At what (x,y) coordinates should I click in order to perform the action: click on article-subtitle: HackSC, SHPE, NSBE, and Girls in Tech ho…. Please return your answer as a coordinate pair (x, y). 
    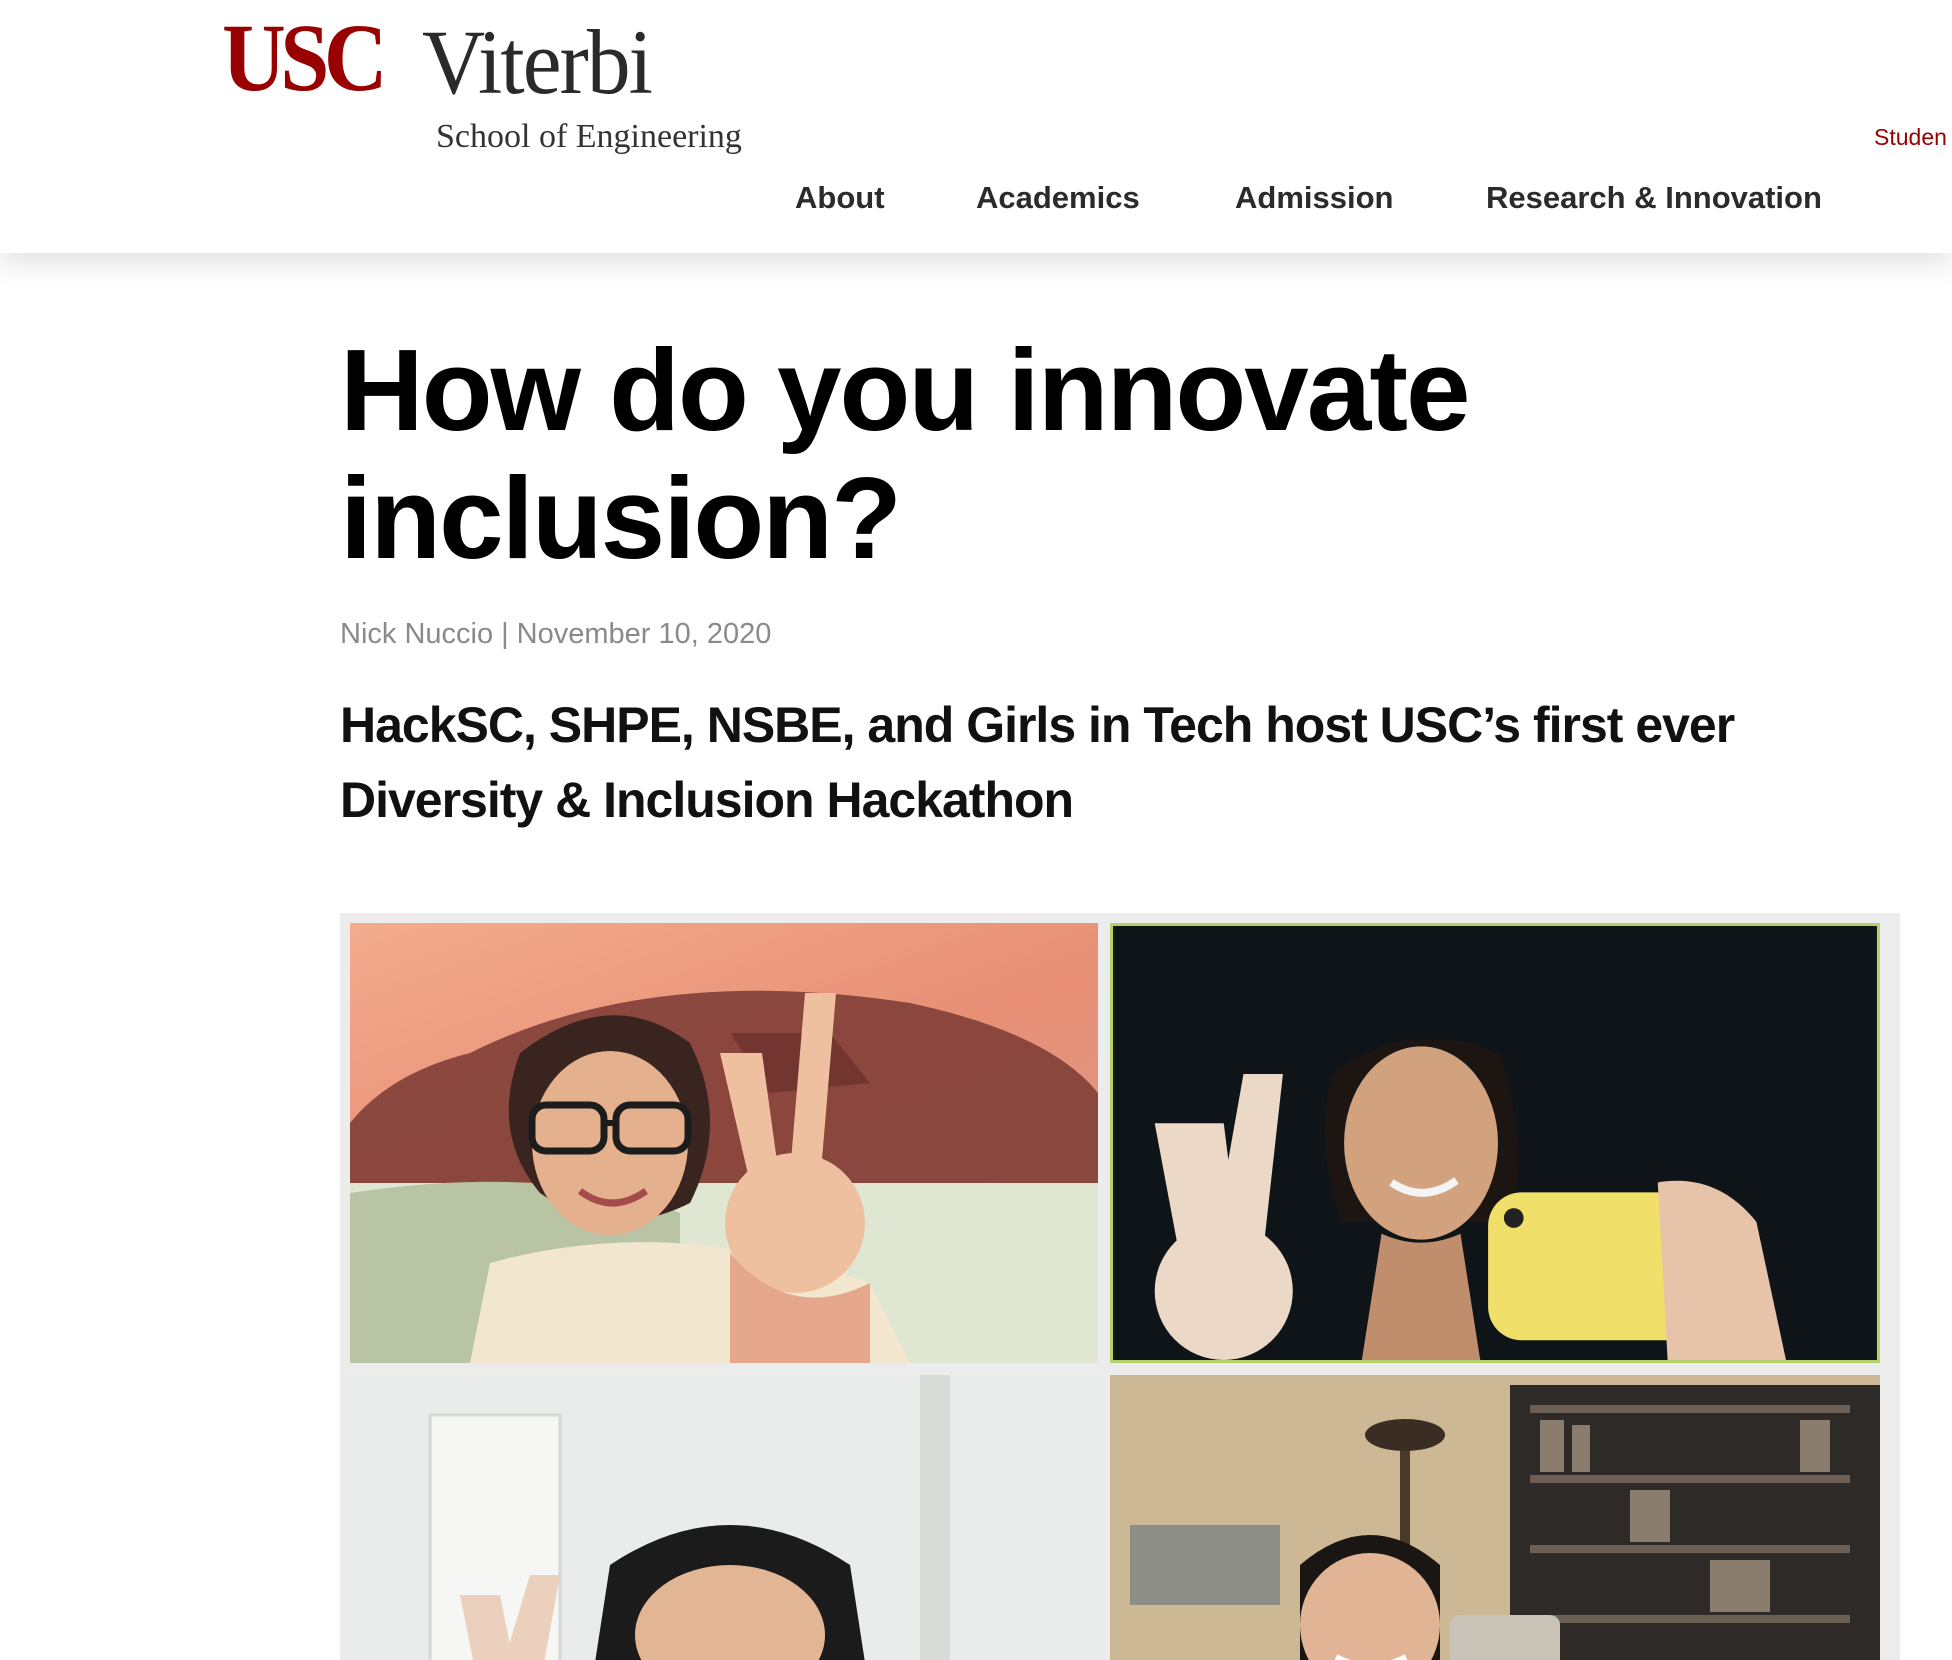
    Looking at the image, I should click on (1037, 762).